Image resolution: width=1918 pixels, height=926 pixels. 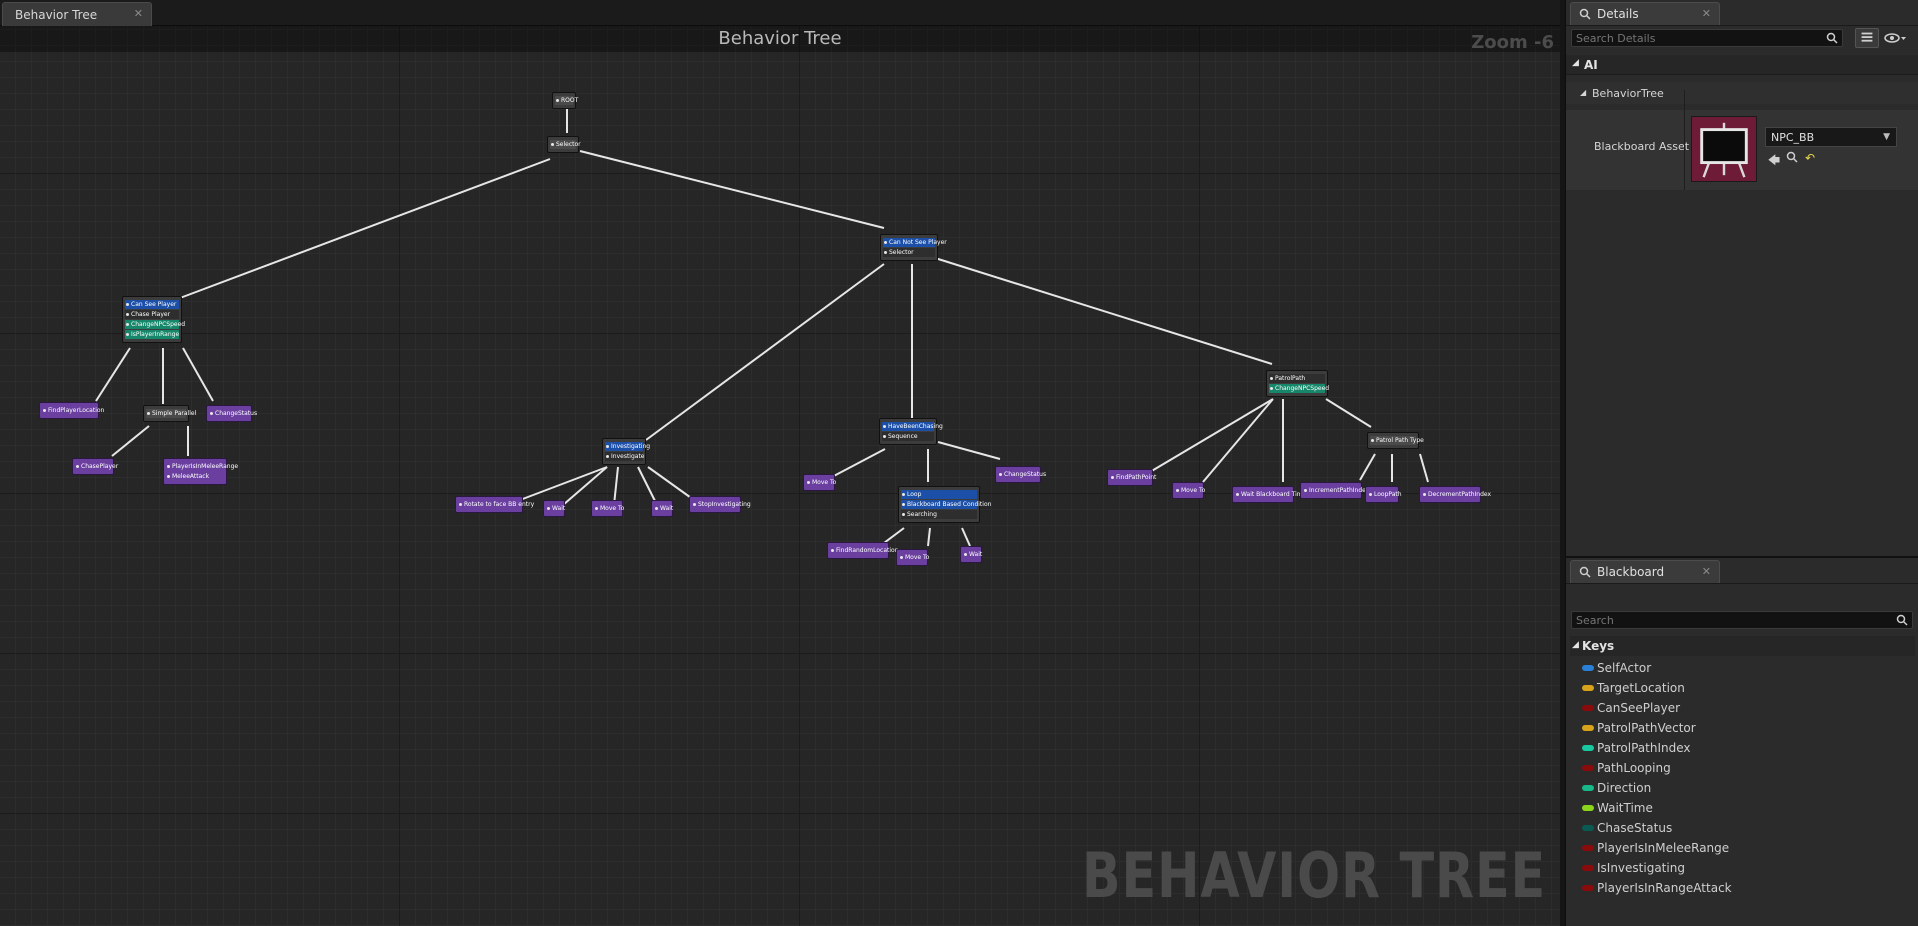 I want to click on use-selected-arrow-icon: 🡄, so click(x=1774, y=159).